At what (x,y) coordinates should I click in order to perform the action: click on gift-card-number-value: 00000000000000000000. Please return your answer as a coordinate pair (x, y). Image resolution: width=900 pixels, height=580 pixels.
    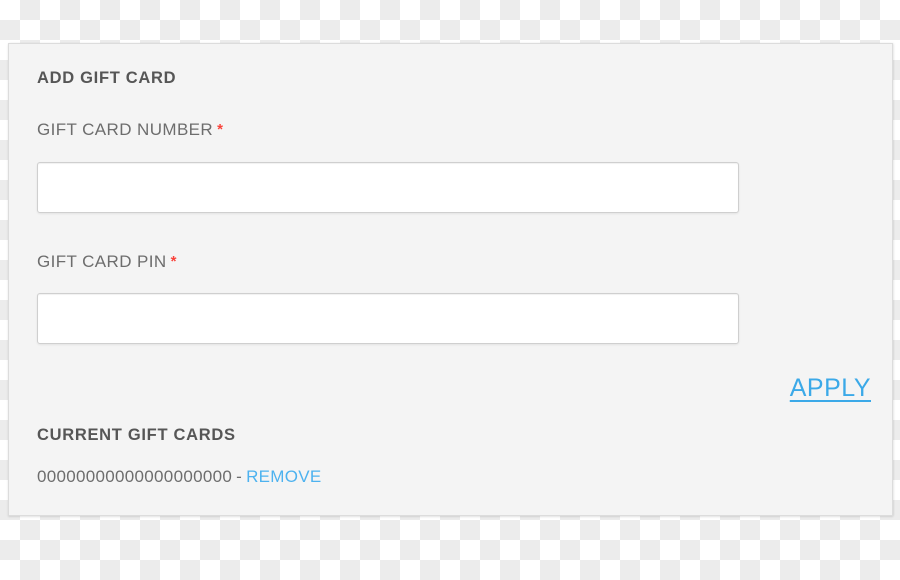
    Looking at the image, I should click on (135, 476).